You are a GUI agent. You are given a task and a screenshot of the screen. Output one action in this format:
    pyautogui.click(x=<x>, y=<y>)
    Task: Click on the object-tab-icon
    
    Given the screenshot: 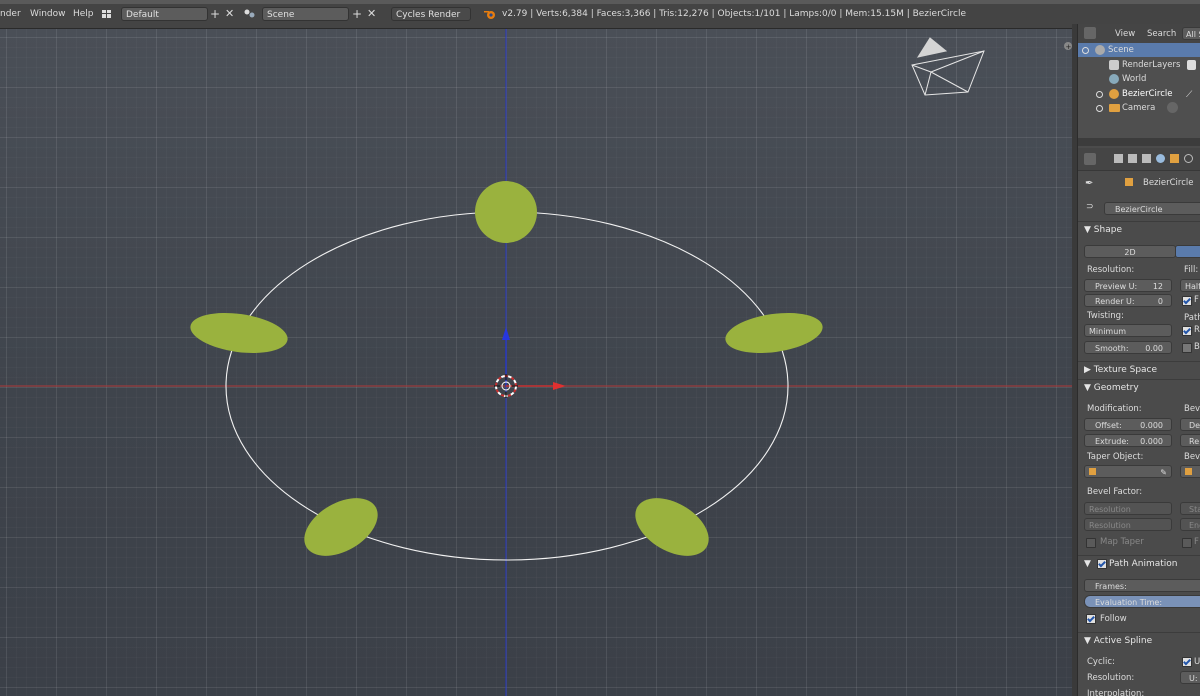 What is the action you would take?
    pyautogui.click(x=1174, y=158)
    